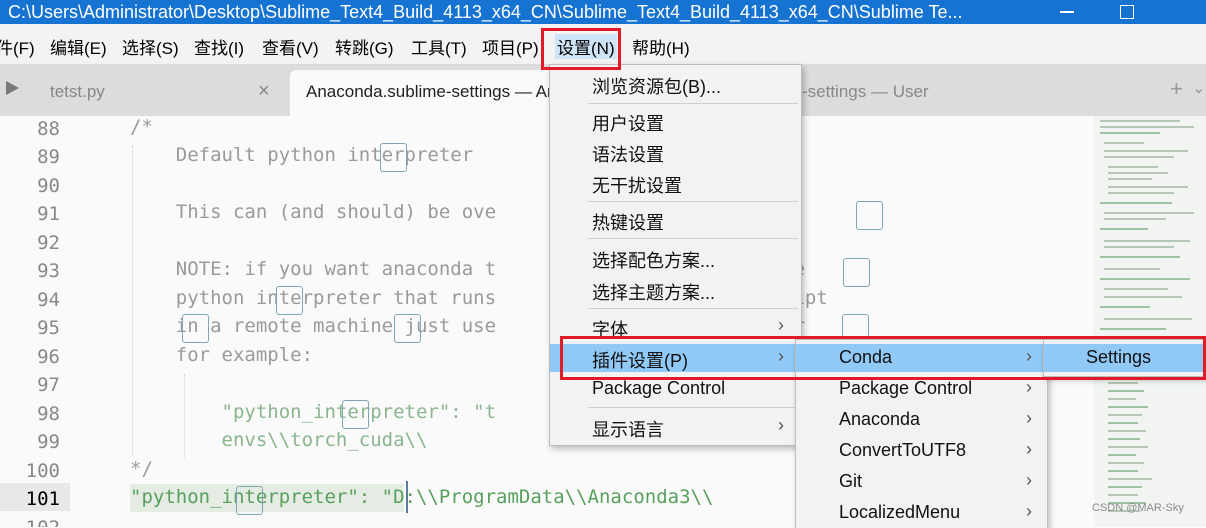  Describe the element at coordinates (675, 152) in the screenshot. I see `menu-item-syntax-settings: 语法设置` at that location.